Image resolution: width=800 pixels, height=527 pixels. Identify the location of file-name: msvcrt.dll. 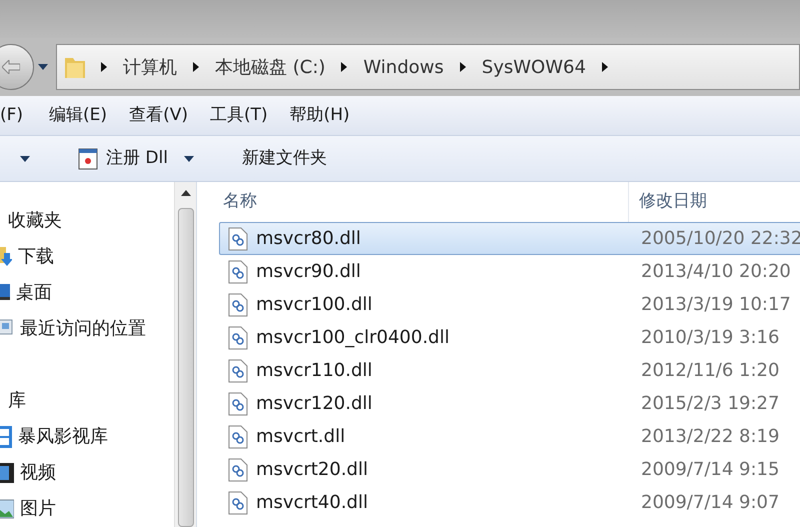
(301, 437).